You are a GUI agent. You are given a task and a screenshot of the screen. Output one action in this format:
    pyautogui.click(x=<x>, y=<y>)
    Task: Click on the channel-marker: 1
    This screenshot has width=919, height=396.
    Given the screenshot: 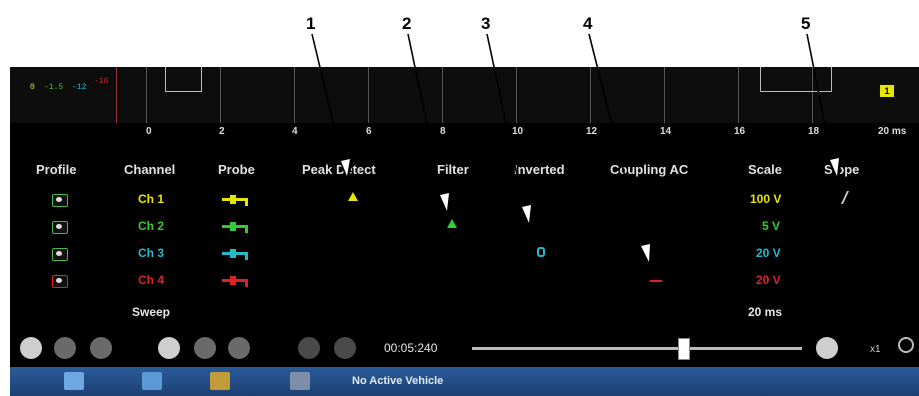 What is the action you would take?
    pyautogui.click(x=887, y=91)
    